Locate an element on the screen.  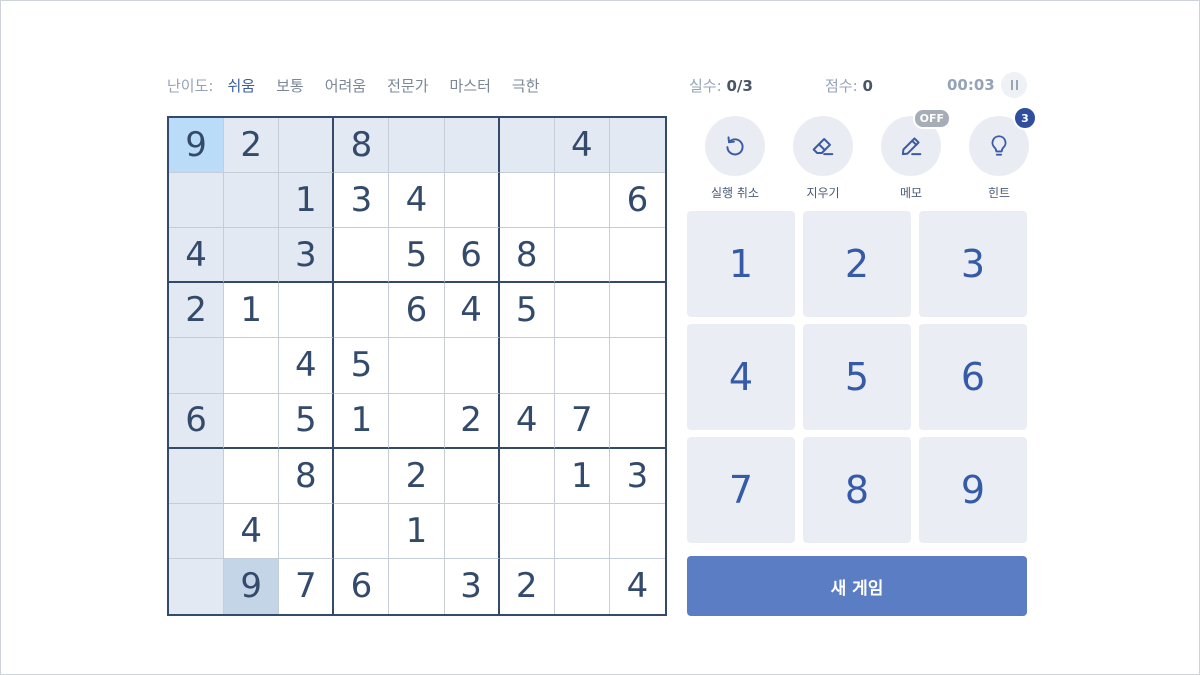
numpad-key-7: 7 is located at coordinates (741, 490).